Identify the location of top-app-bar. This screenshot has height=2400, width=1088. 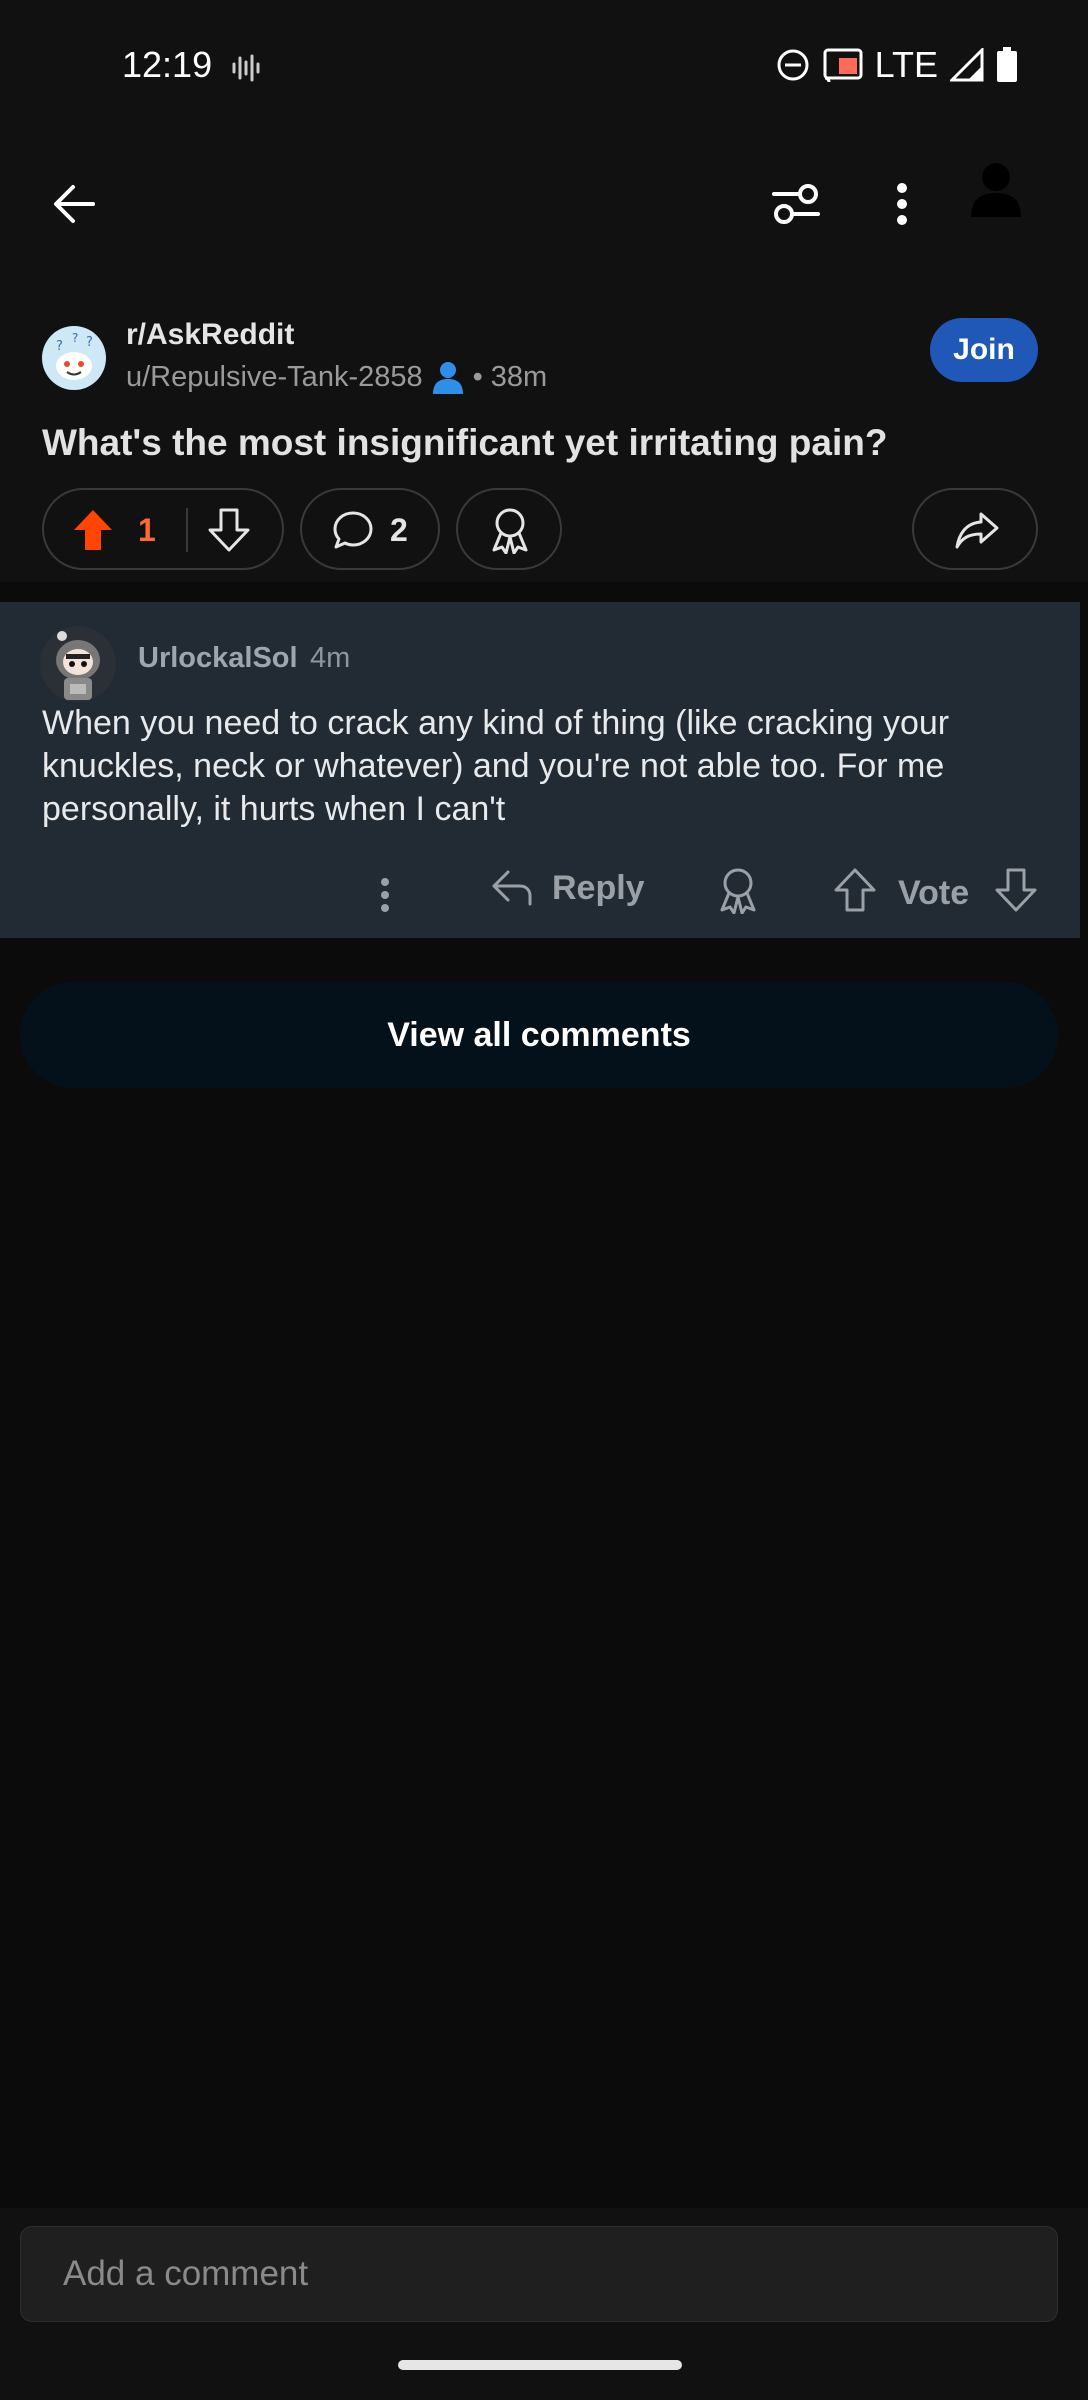
(544, 204).